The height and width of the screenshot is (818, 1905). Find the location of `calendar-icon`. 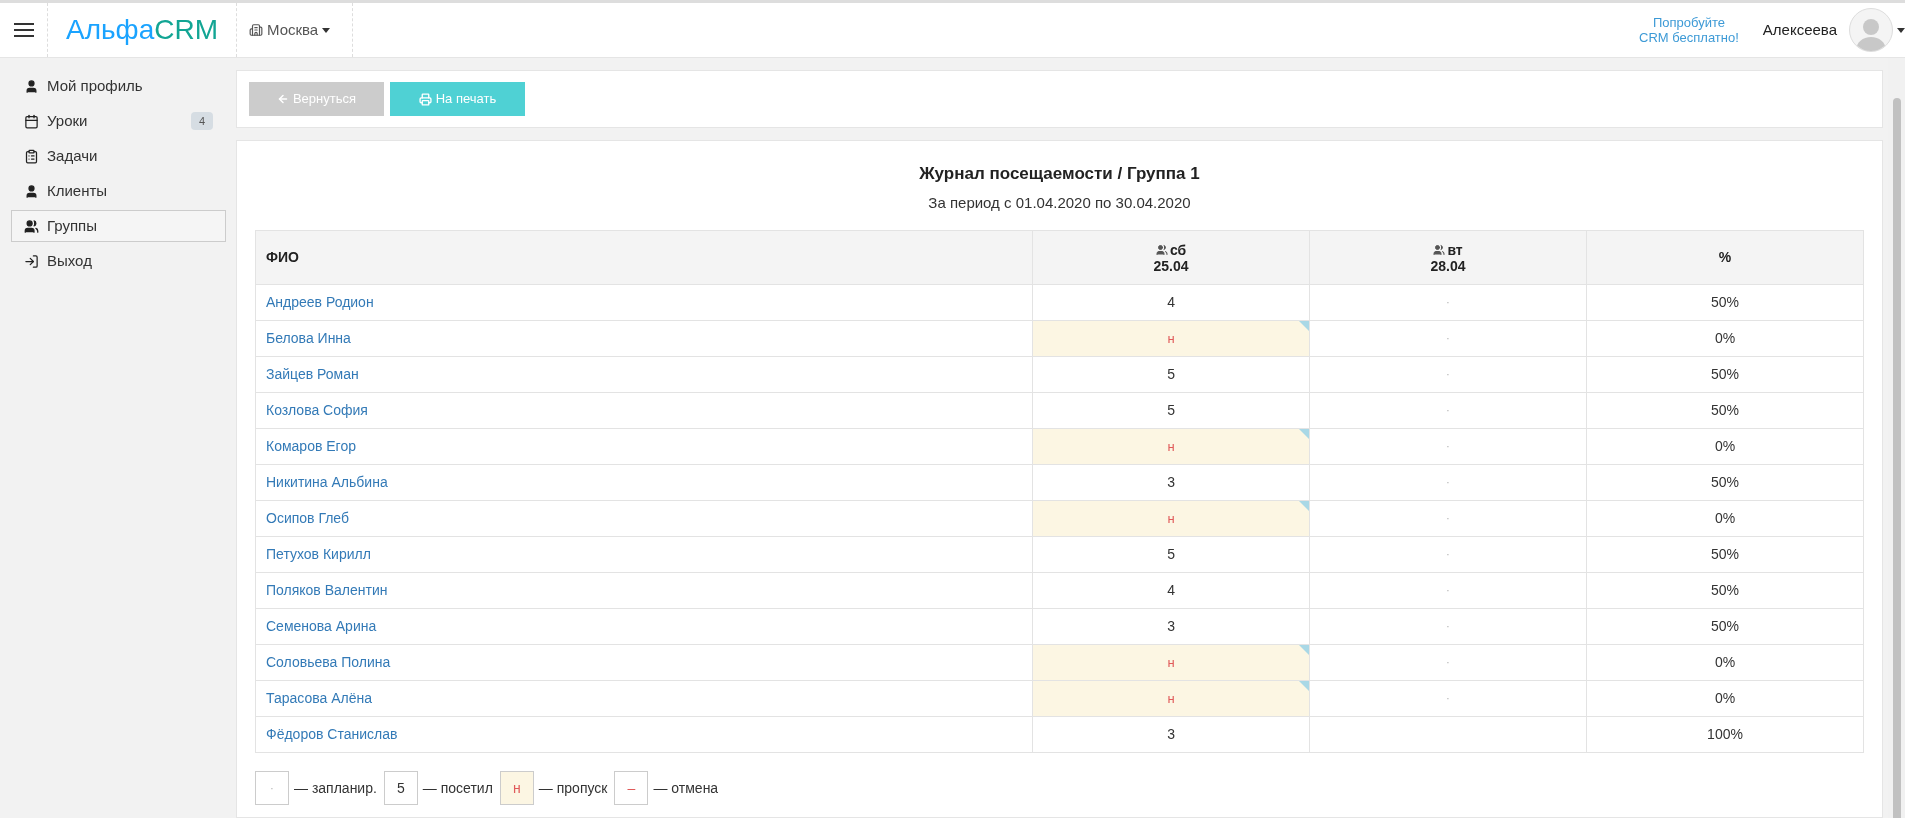

calendar-icon is located at coordinates (31, 121).